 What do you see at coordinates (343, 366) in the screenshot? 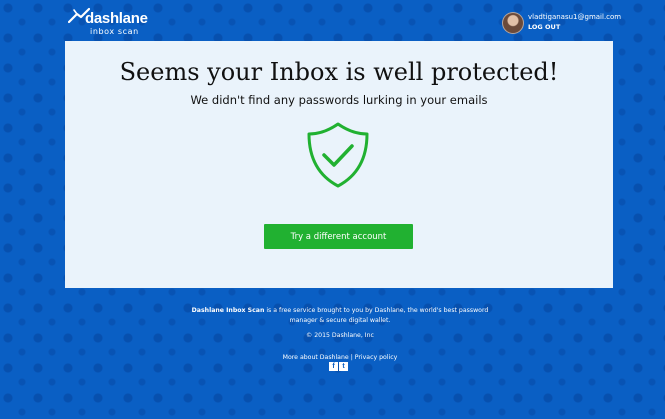
I see `twitter-icon: t` at bounding box center [343, 366].